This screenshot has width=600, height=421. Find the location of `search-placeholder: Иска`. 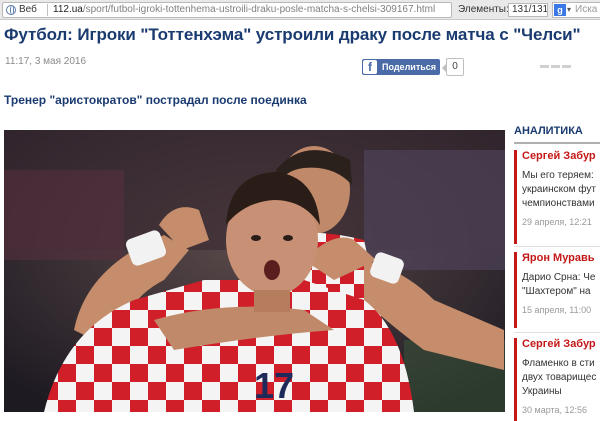

search-placeholder: Иска is located at coordinates (586, 9).